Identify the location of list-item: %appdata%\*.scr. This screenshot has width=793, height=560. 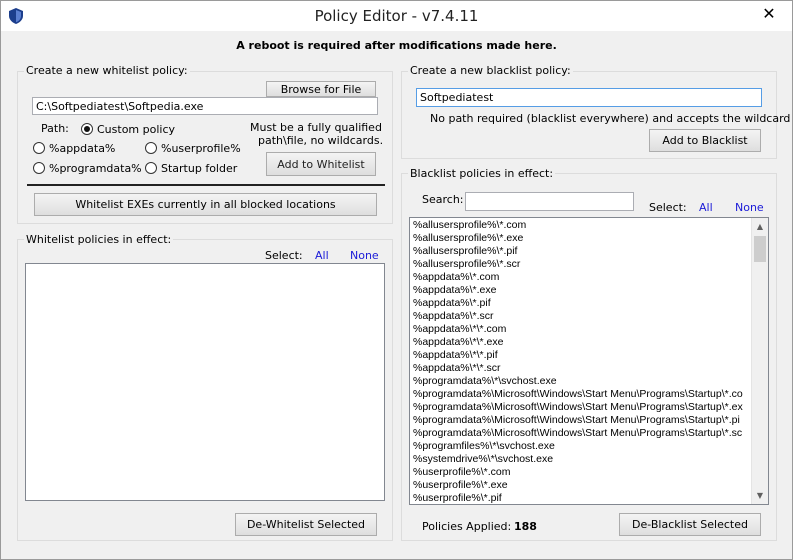
(580, 316).